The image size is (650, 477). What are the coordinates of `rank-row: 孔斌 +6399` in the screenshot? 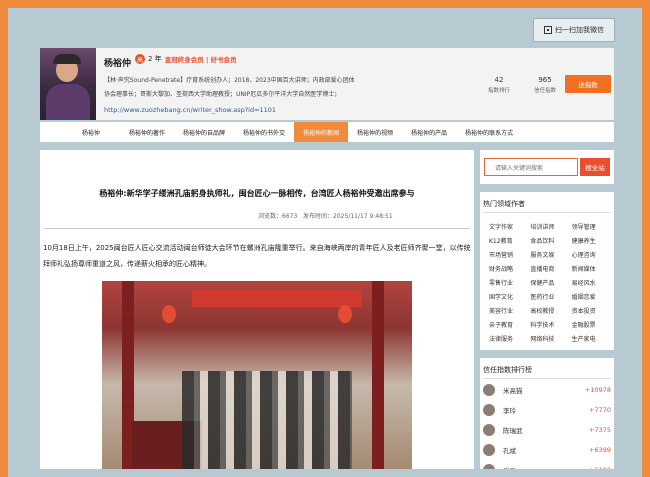 It's located at (547, 450).